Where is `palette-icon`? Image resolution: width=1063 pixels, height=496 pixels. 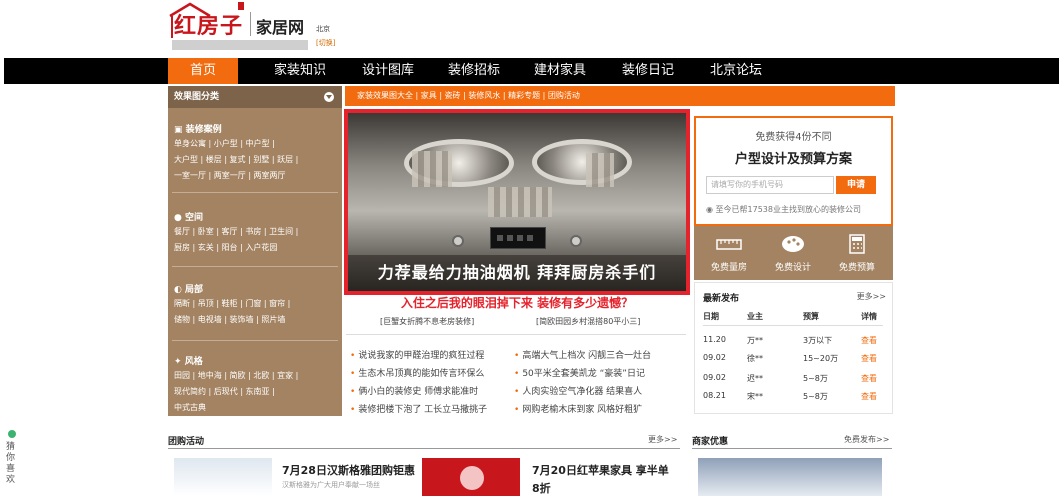 palette-icon is located at coordinates (793, 244).